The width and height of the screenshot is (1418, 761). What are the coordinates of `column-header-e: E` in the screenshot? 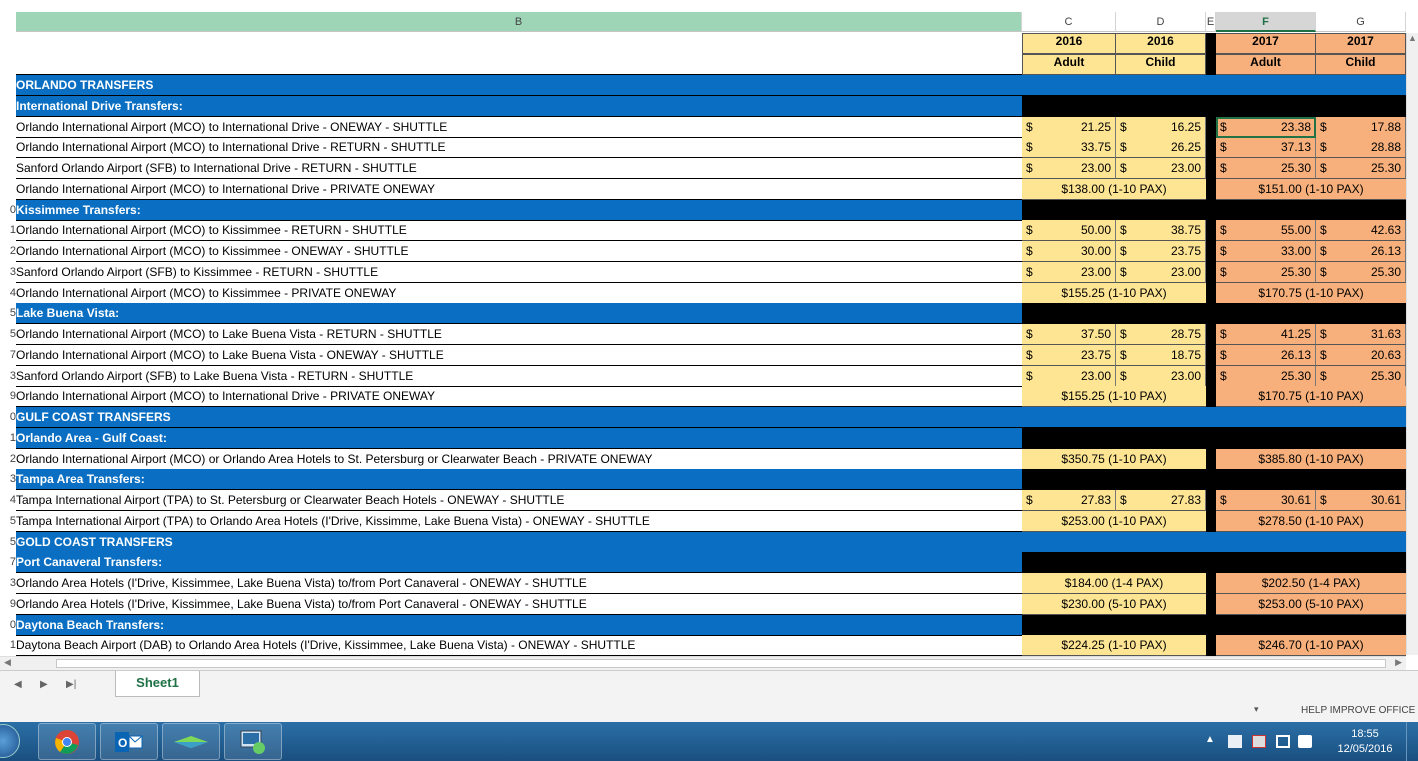 It's located at (1211, 22).